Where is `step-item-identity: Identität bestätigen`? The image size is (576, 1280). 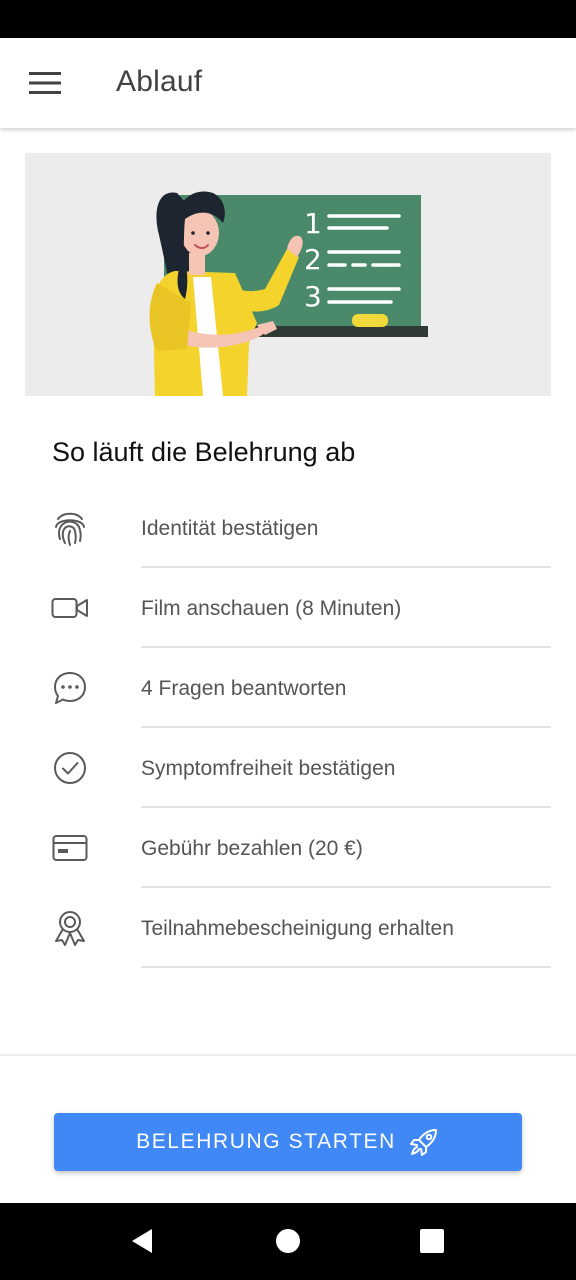 step-item-identity: Identität bestätigen is located at coordinates (288, 528).